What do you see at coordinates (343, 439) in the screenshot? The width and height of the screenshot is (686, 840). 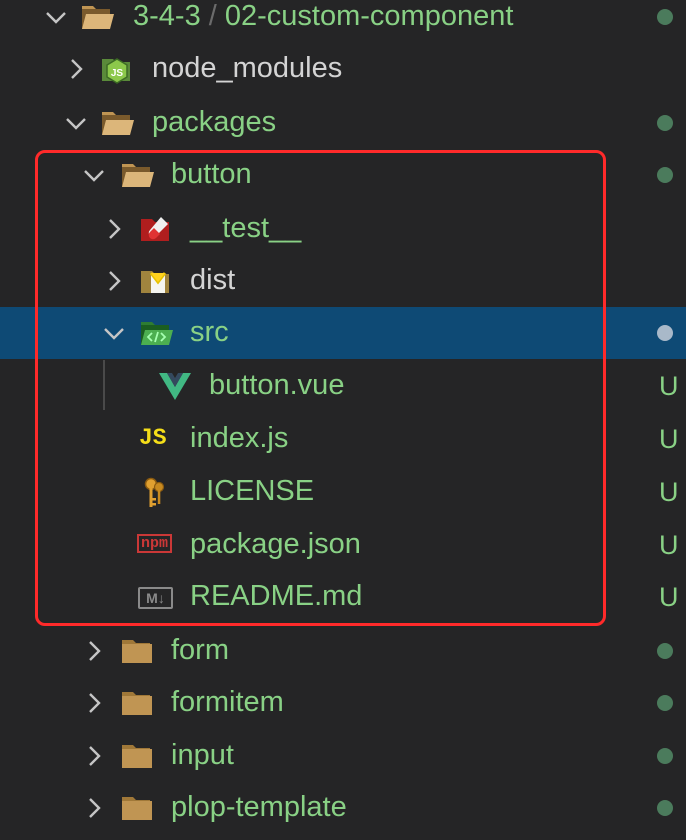 I see `tree-row-index-js: JS index.js U` at bounding box center [343, 439].